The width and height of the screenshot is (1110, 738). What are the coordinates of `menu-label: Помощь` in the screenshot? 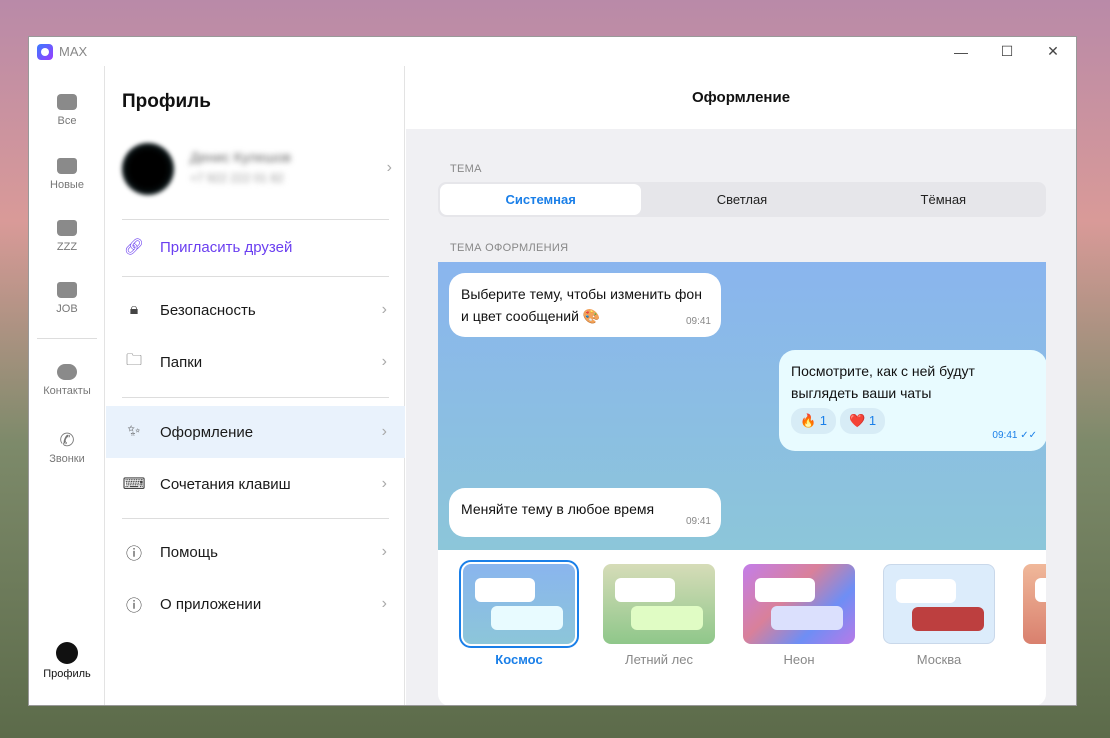 It's located at (189, 552).